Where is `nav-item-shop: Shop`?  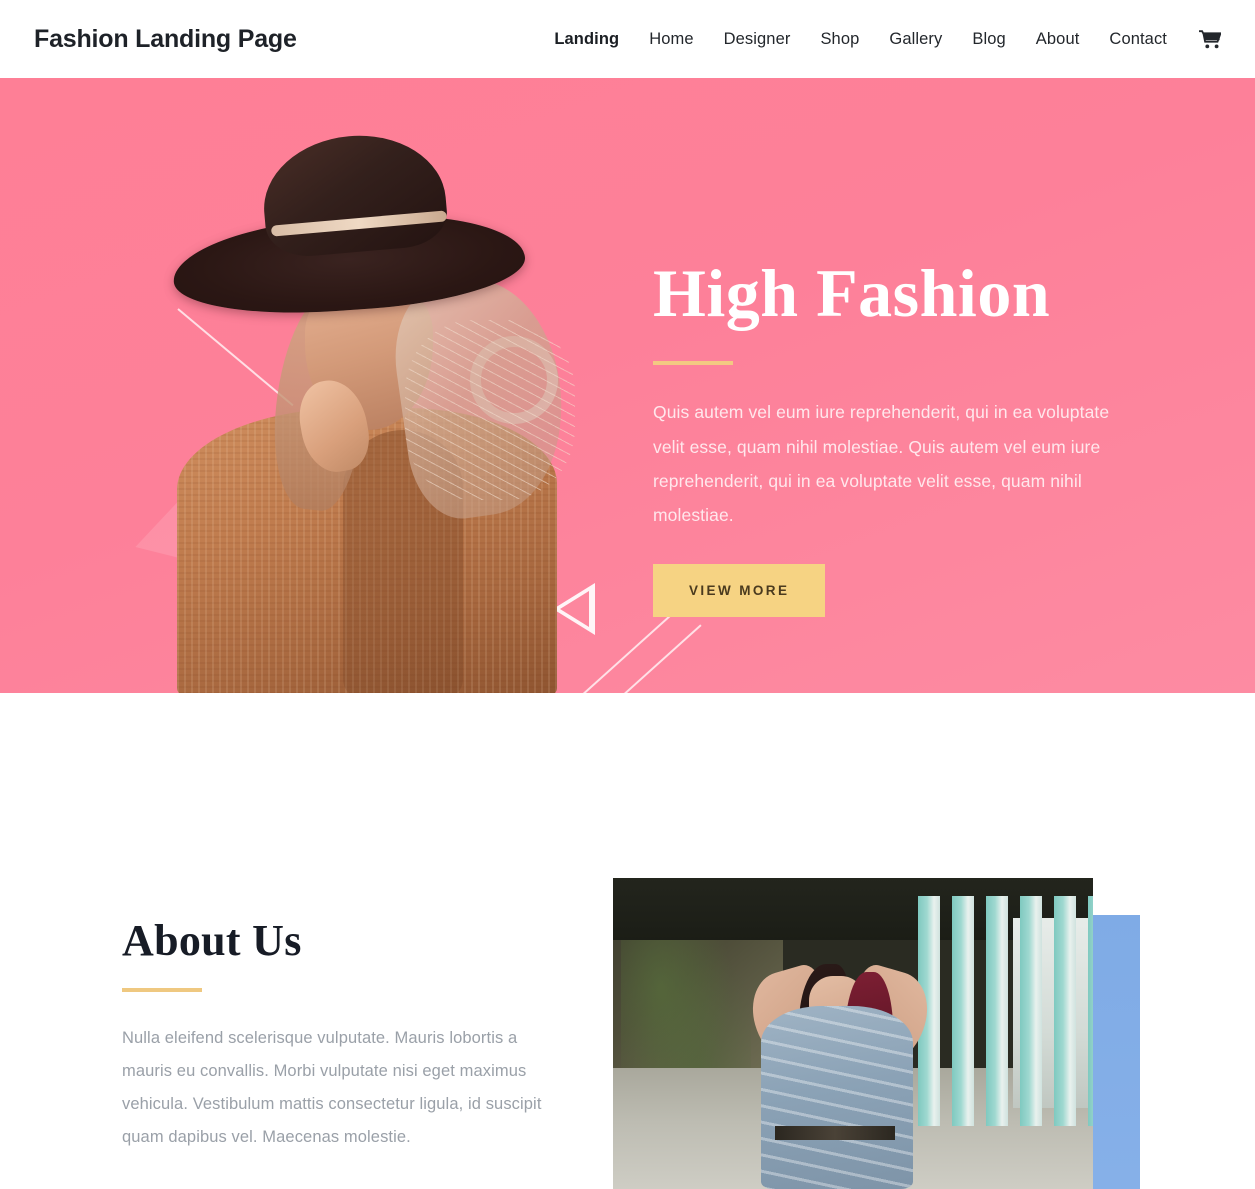 nav-item-shop: Shop is located at coordinates (839, 39).